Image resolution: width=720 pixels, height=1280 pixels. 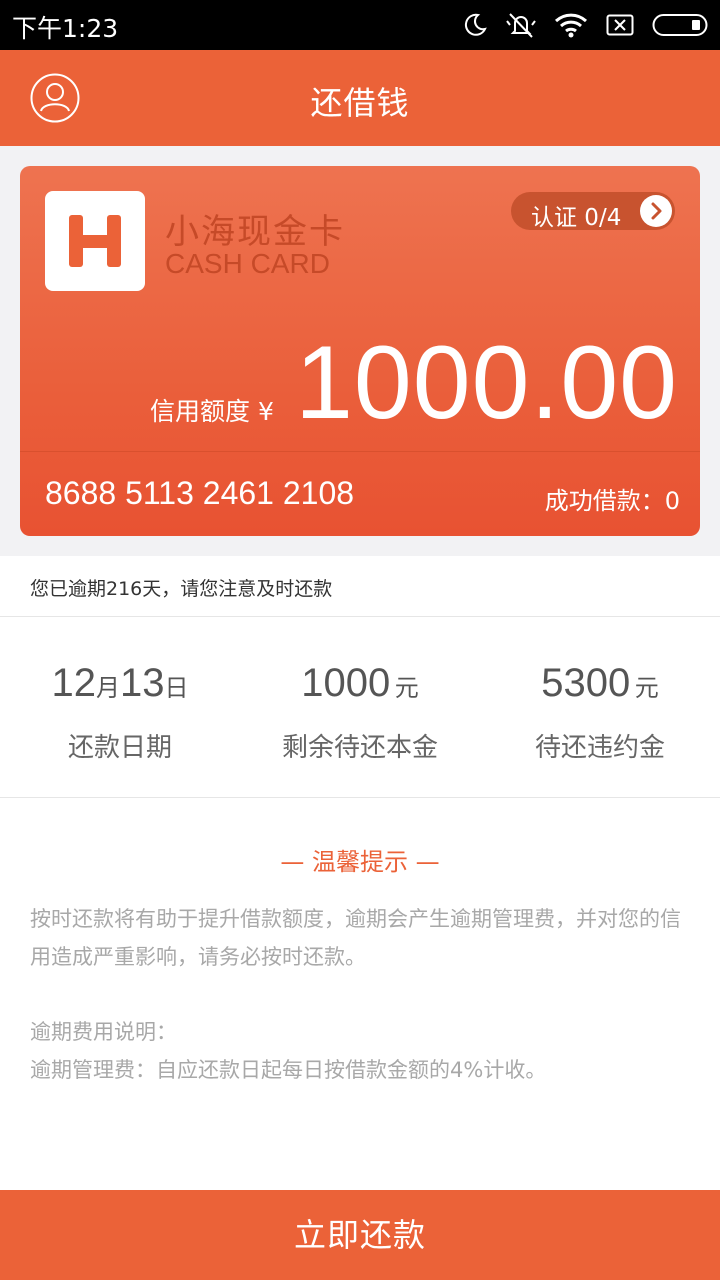 I want to click on due-day: 13, so click(x=142, y=683).